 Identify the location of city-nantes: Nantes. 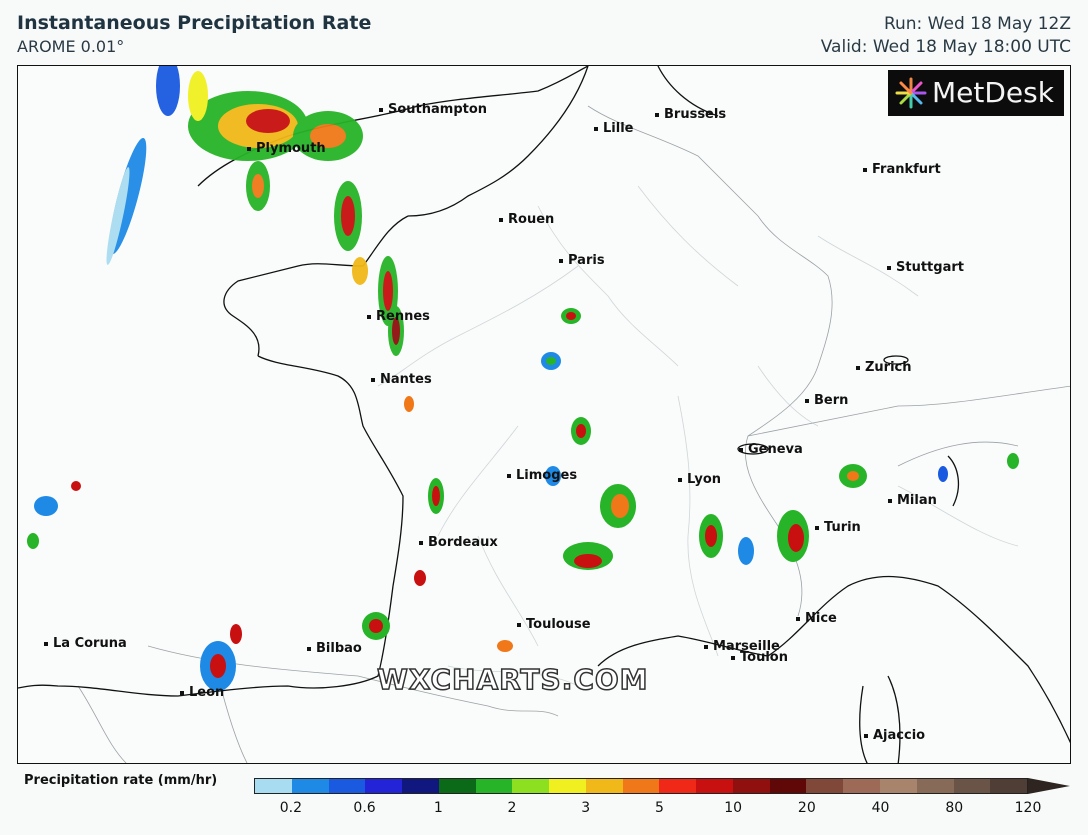
(401, 380).